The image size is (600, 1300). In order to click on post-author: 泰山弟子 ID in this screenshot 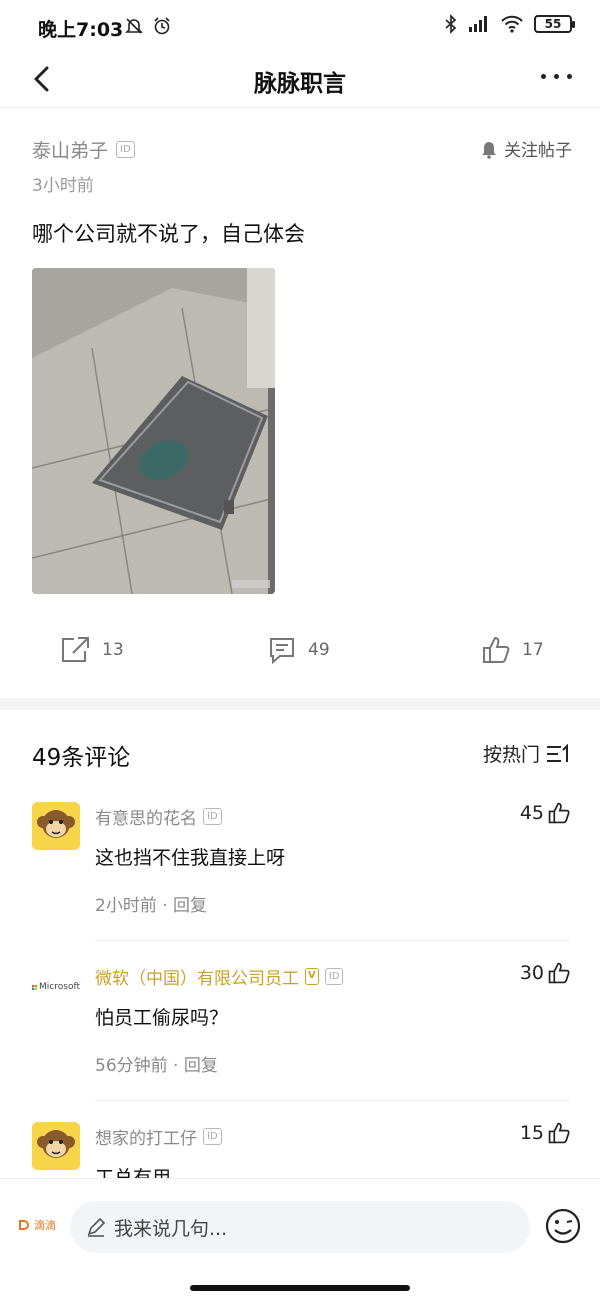, I will do `click(83, 149)`.